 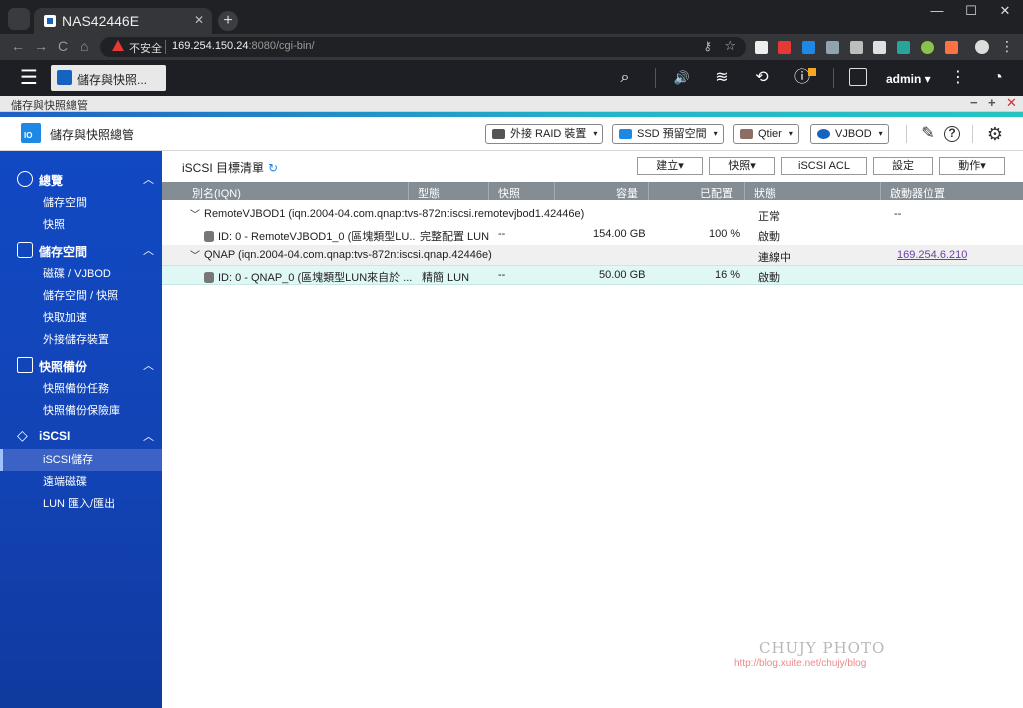 What do you see at coordinates (216, 193) in the screenshot?
I see `column-alias: 別名(IQN)` at bounding box center [216, 193].